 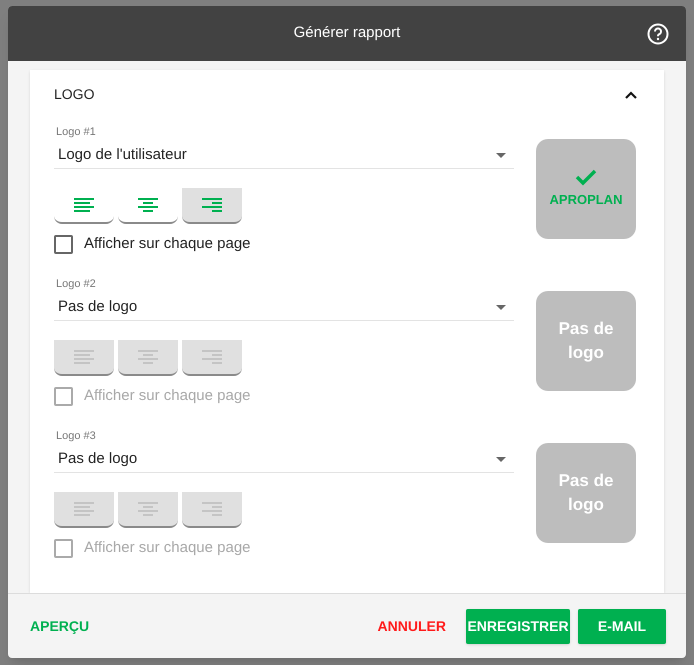 What do you see at coordinates (76, 436) in the screenshot?
I see `field-label: Logo #3` at bounding box center [76, 436].